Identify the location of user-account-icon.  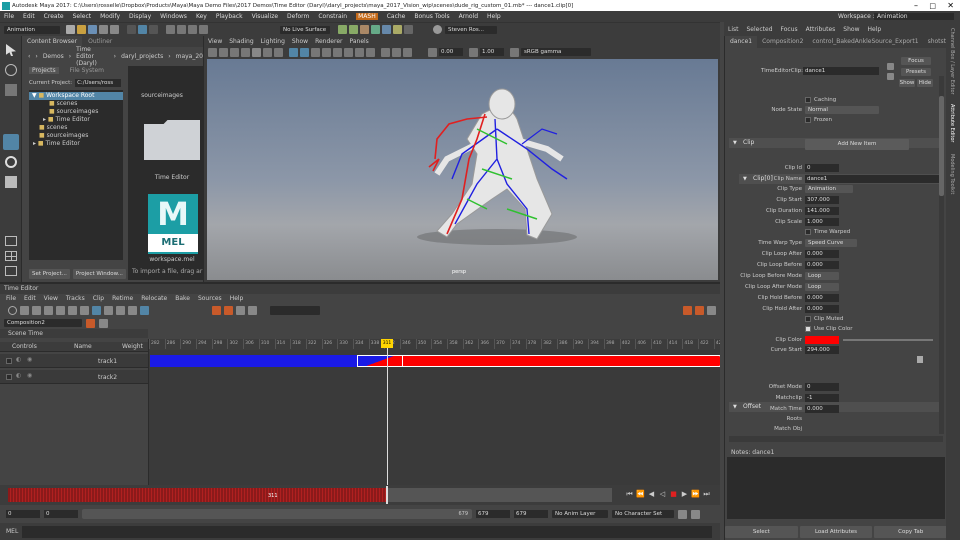
(437, 29).